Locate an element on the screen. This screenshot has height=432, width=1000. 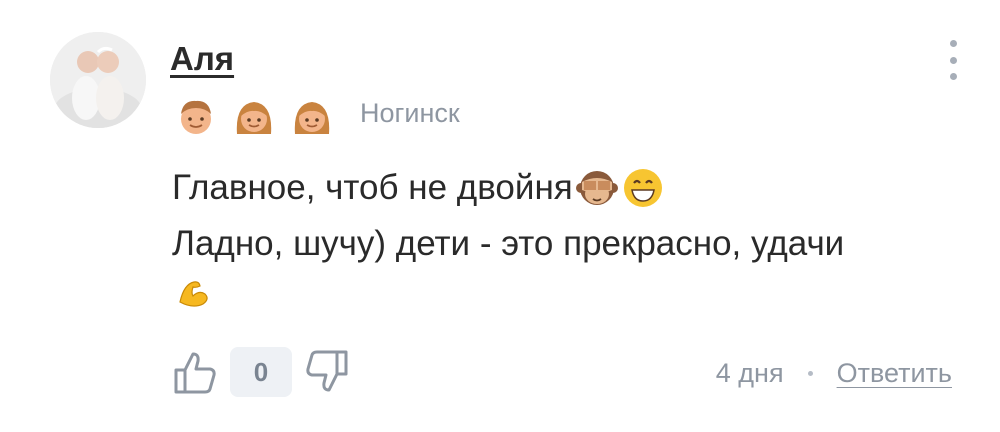
likes-count: 0 is located at coordinates (261, 372).